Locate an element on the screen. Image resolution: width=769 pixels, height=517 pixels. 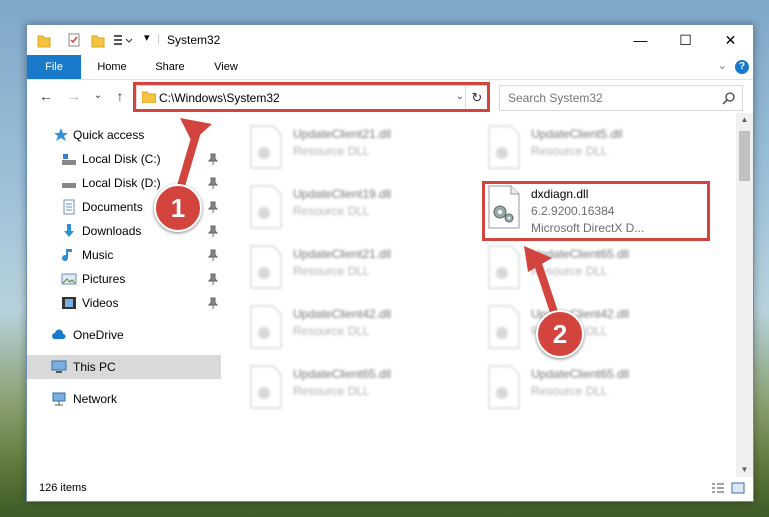
star-icon is located at coordinates (61, 134).